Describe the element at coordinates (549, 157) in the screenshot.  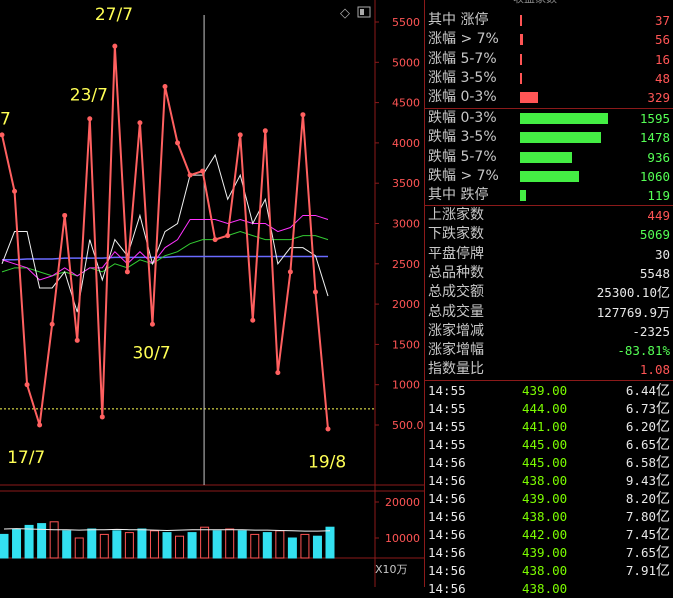
I see `decline-row: 跌幅 5-7% 936` at that location.